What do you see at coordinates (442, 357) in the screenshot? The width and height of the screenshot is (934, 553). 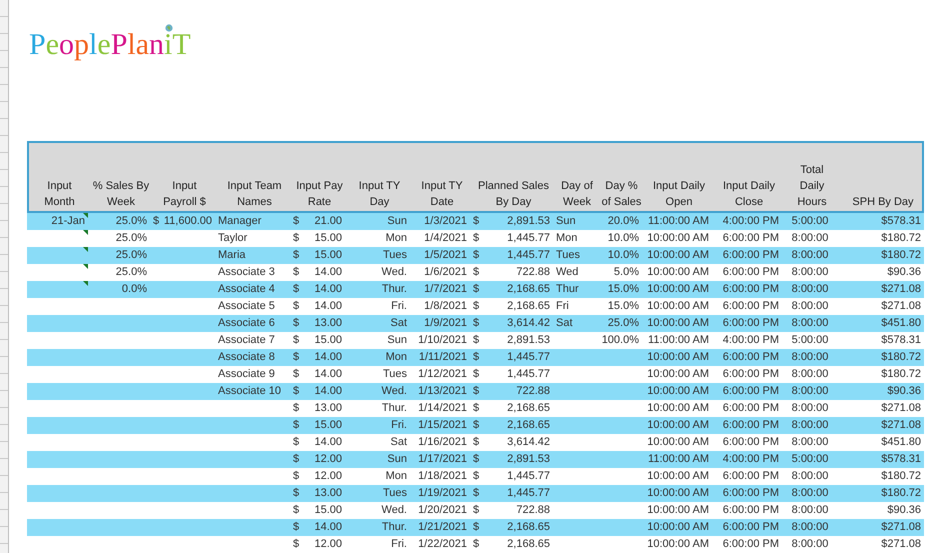 I see `table-cell-text: 1/11/2021` at bounding box center [442, 357].